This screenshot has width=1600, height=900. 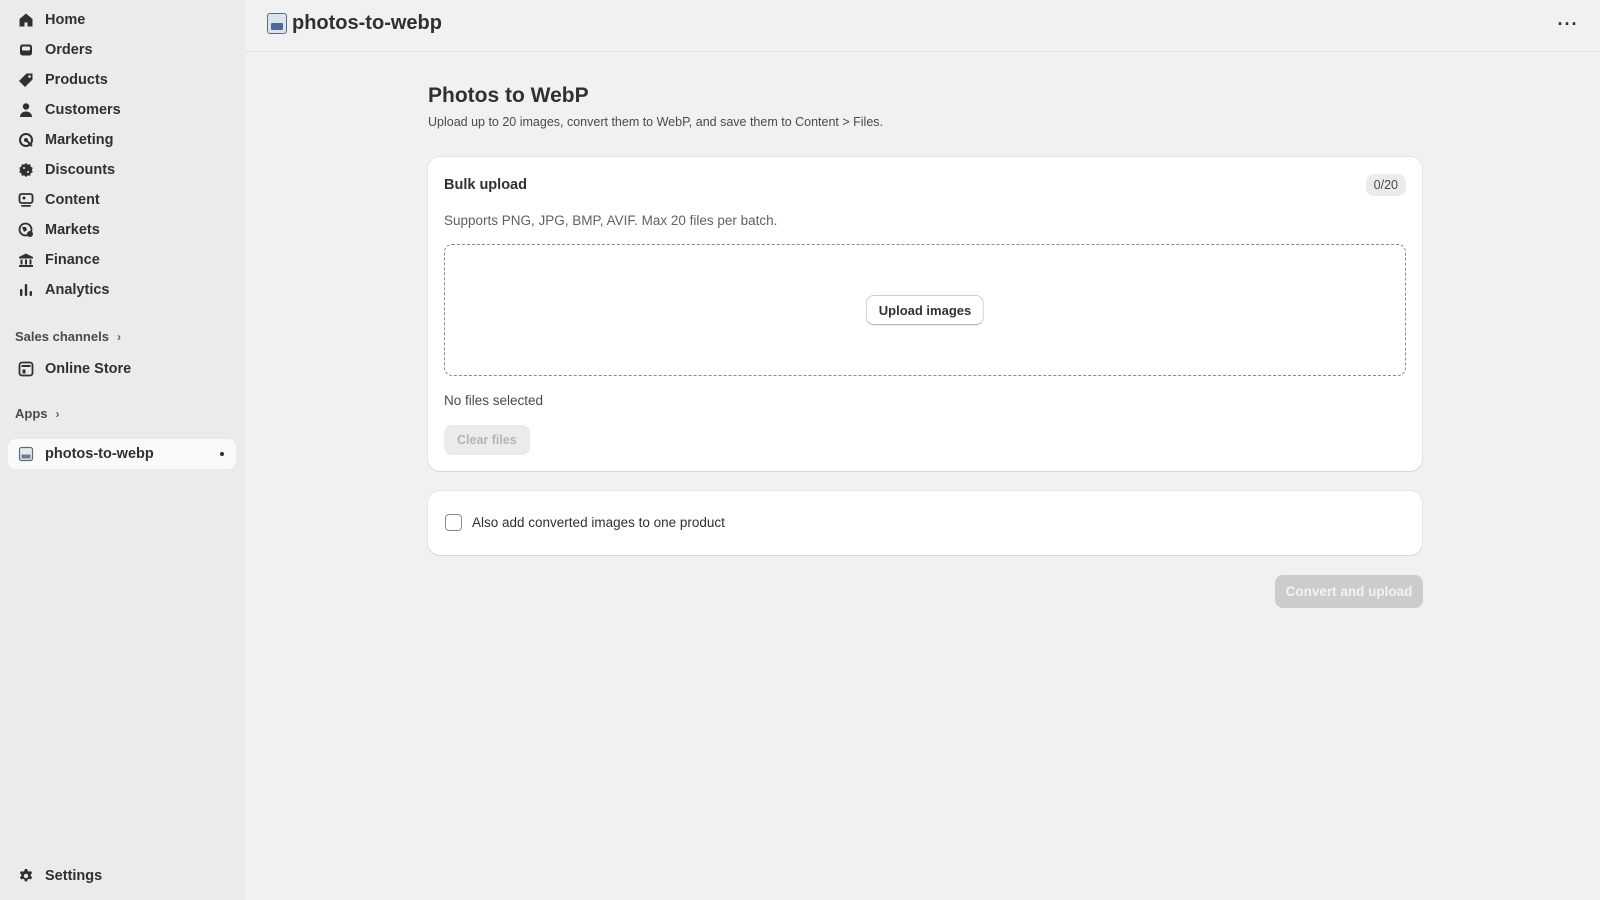 What do you see at coordinates (72, 260) in the screenshot?
I see `sidebar-item-label: Finance` at bounding box center [72, 260].